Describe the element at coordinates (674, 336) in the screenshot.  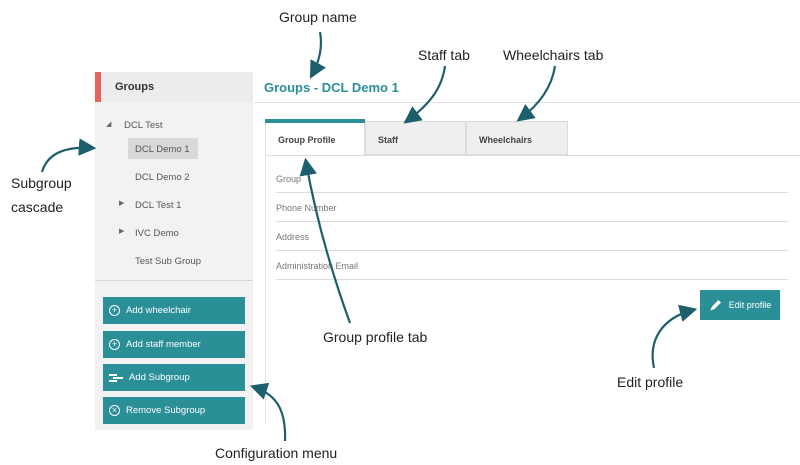
I see `edit-profile-arrow` at that location.